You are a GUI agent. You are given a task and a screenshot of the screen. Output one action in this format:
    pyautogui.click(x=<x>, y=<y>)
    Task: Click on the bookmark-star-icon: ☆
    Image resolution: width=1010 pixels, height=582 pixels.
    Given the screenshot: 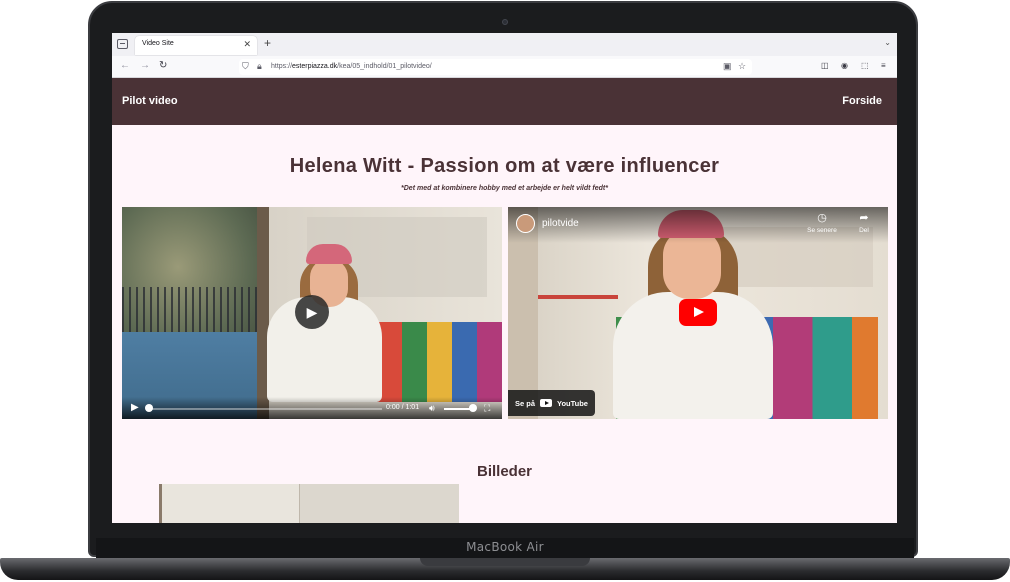 What is the action you would take?
    pyautogui.click(x=742, y=66)
    